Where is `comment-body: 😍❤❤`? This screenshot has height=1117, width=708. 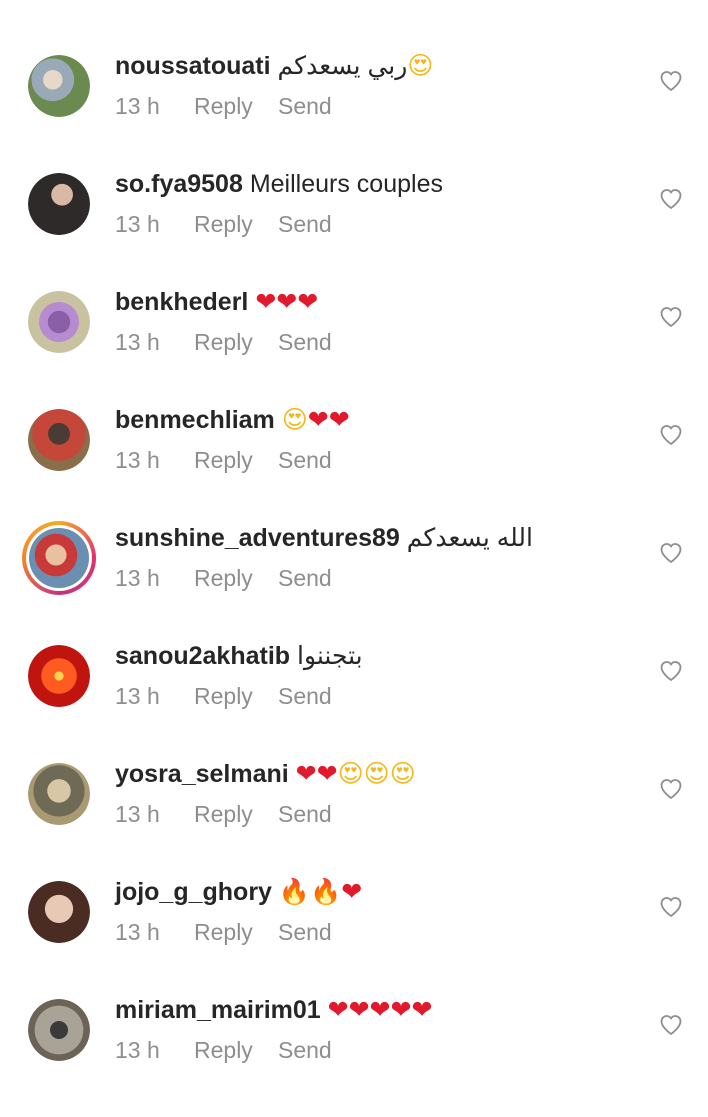
comment-body: 😍❤❤ is located at coordinates (315, 419).